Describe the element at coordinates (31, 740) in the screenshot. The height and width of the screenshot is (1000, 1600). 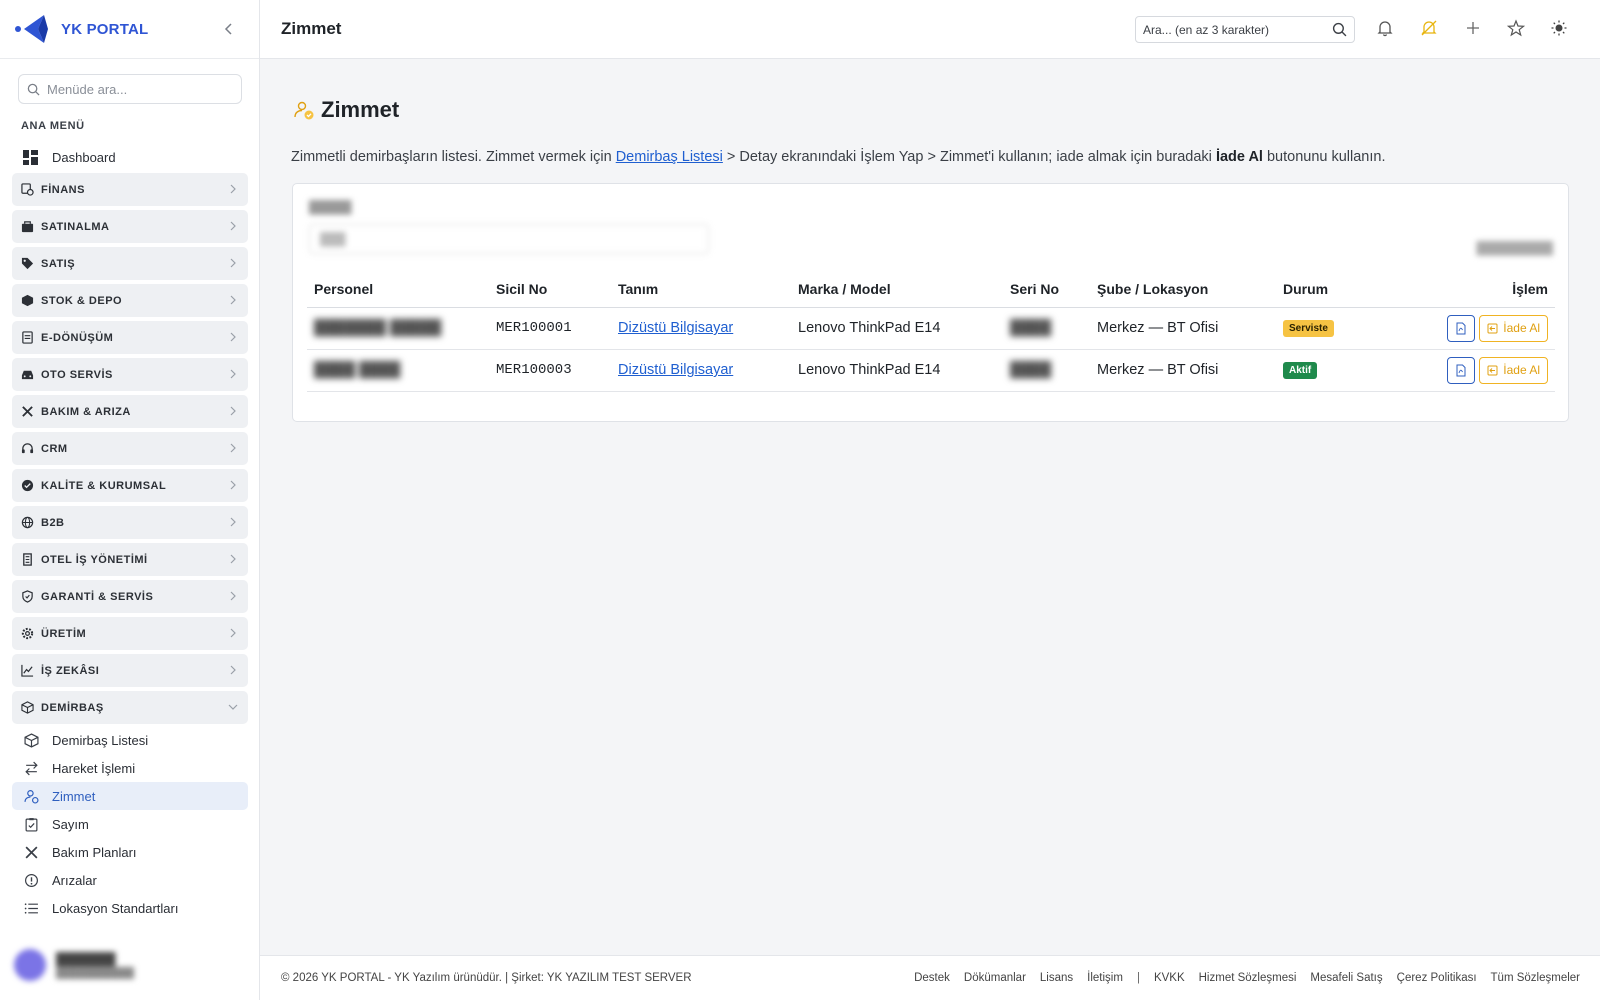
I see `cube-icon` at that location.